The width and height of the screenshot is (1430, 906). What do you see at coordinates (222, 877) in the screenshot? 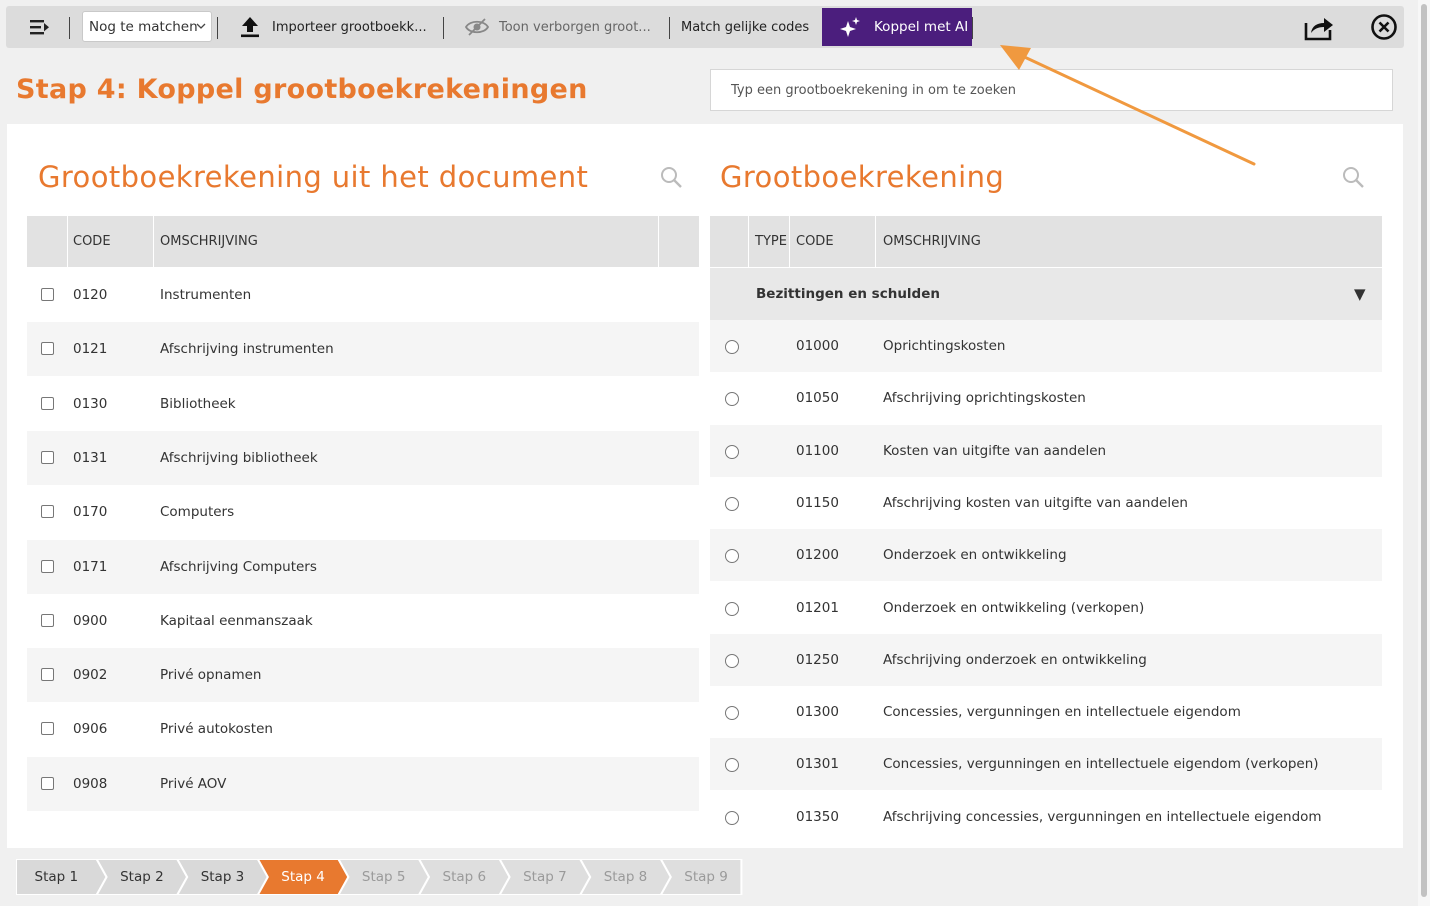
I see `step-3: Stap 3` at bounding box center [222, 877].